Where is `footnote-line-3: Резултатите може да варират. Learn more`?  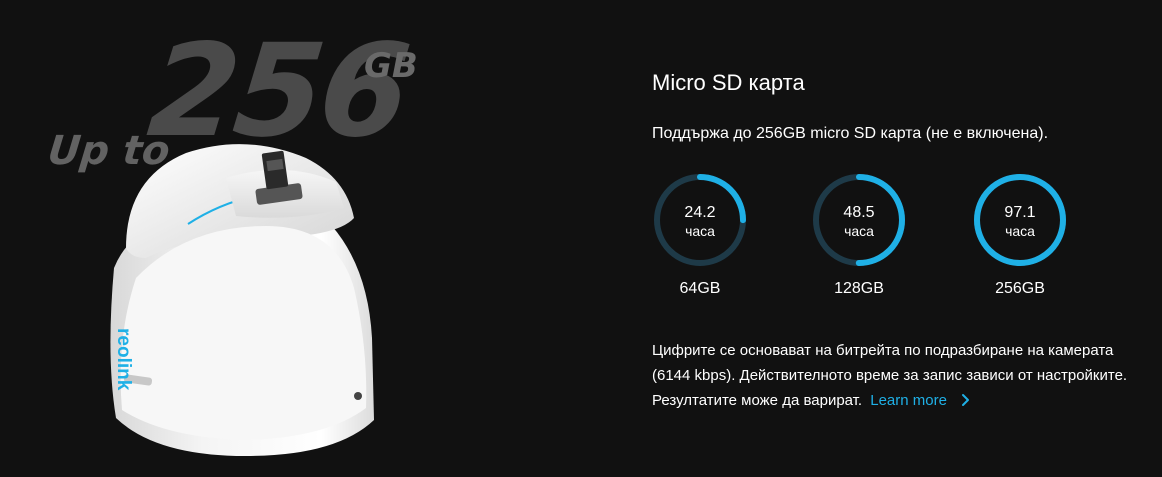 footnote-line-3: Резултатите може да варират. Learn more is located at coordinates (907, 400).